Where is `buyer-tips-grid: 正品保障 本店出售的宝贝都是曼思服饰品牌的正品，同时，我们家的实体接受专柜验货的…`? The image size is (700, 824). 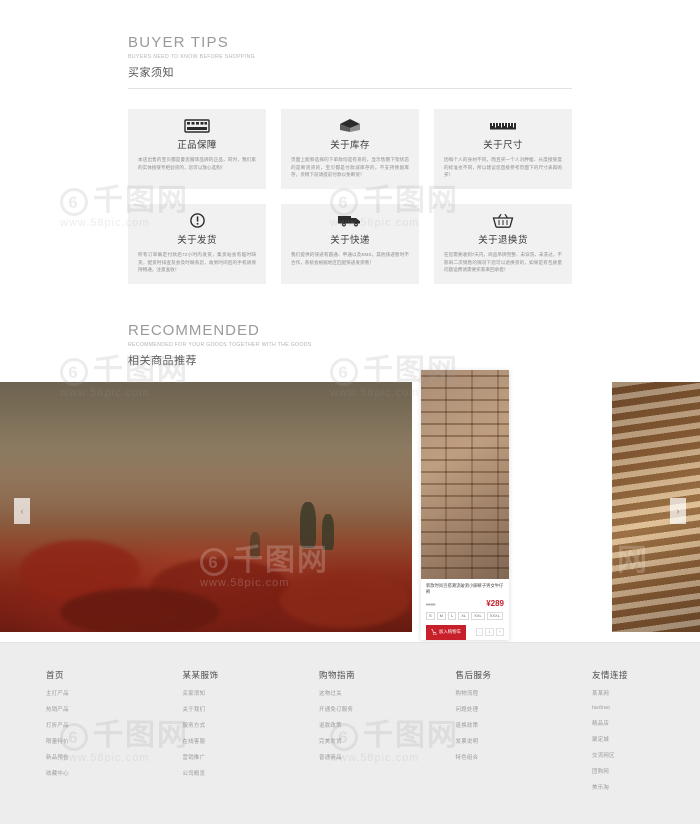
buyer-tips-grid: 正品保障 本店出售的宝贝都是曼思服饰品牌的正品，同时，我们家的实体接受专柜验货的… is located at coordinates (350, 196).